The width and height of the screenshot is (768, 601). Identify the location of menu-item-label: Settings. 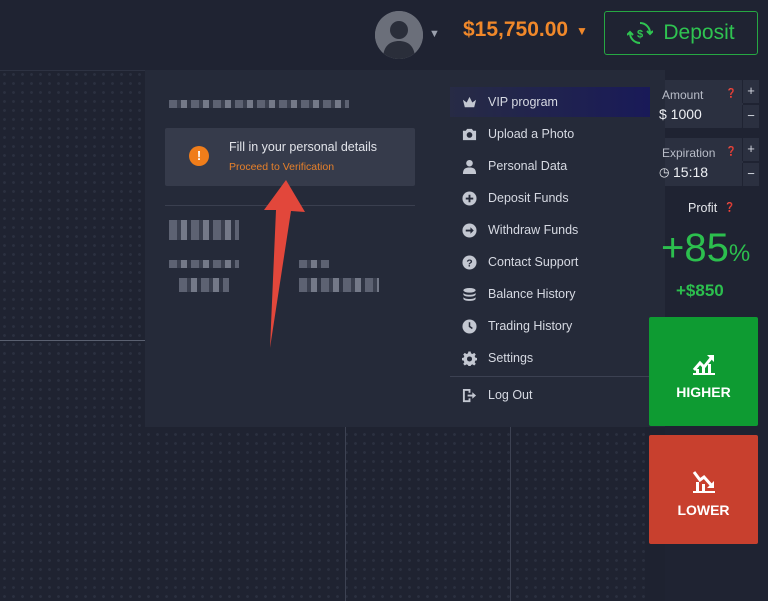
(511, 358).